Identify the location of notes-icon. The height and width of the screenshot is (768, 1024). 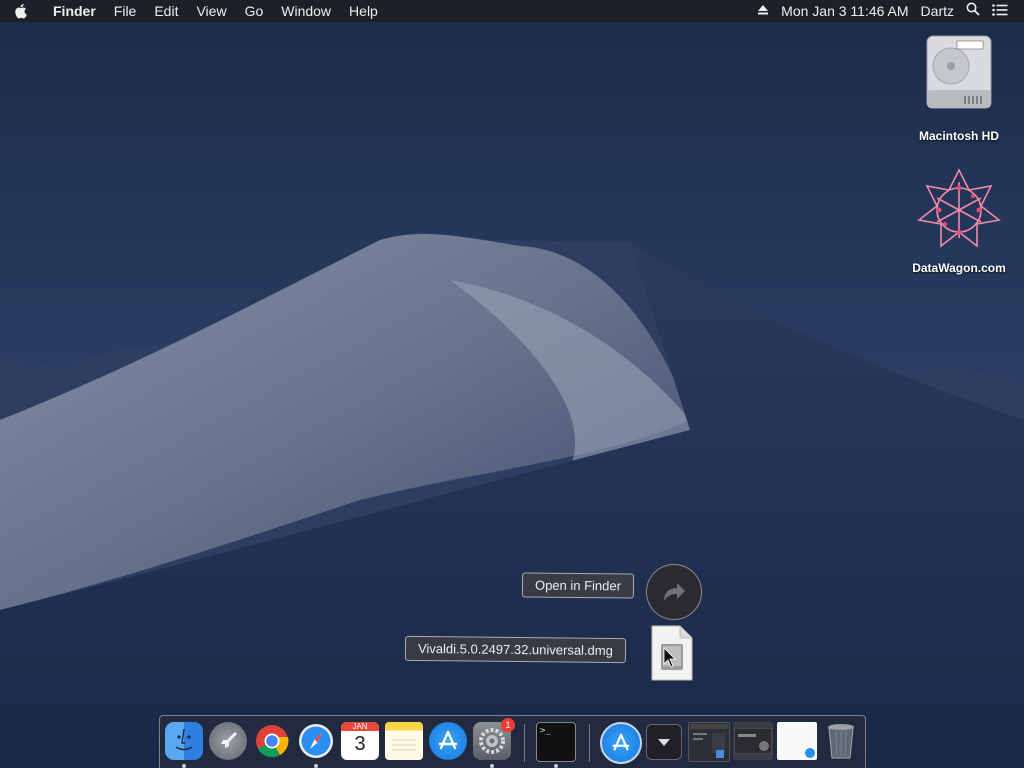
(404, 745).